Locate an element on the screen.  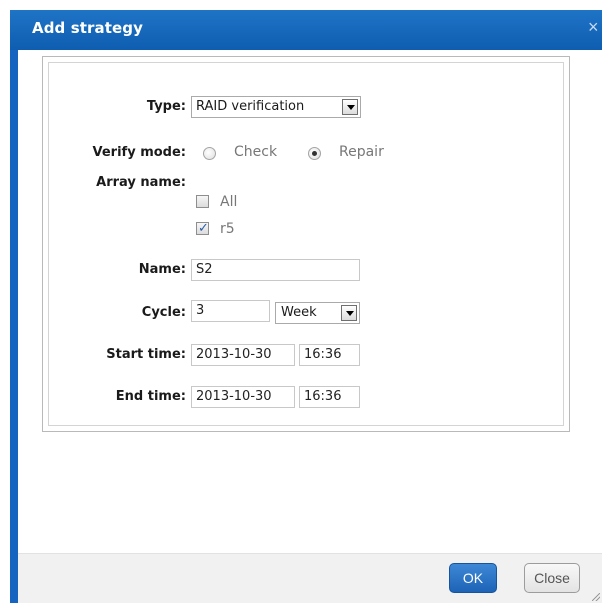
type-select: RAID verification is located at coordinates (276, 107).